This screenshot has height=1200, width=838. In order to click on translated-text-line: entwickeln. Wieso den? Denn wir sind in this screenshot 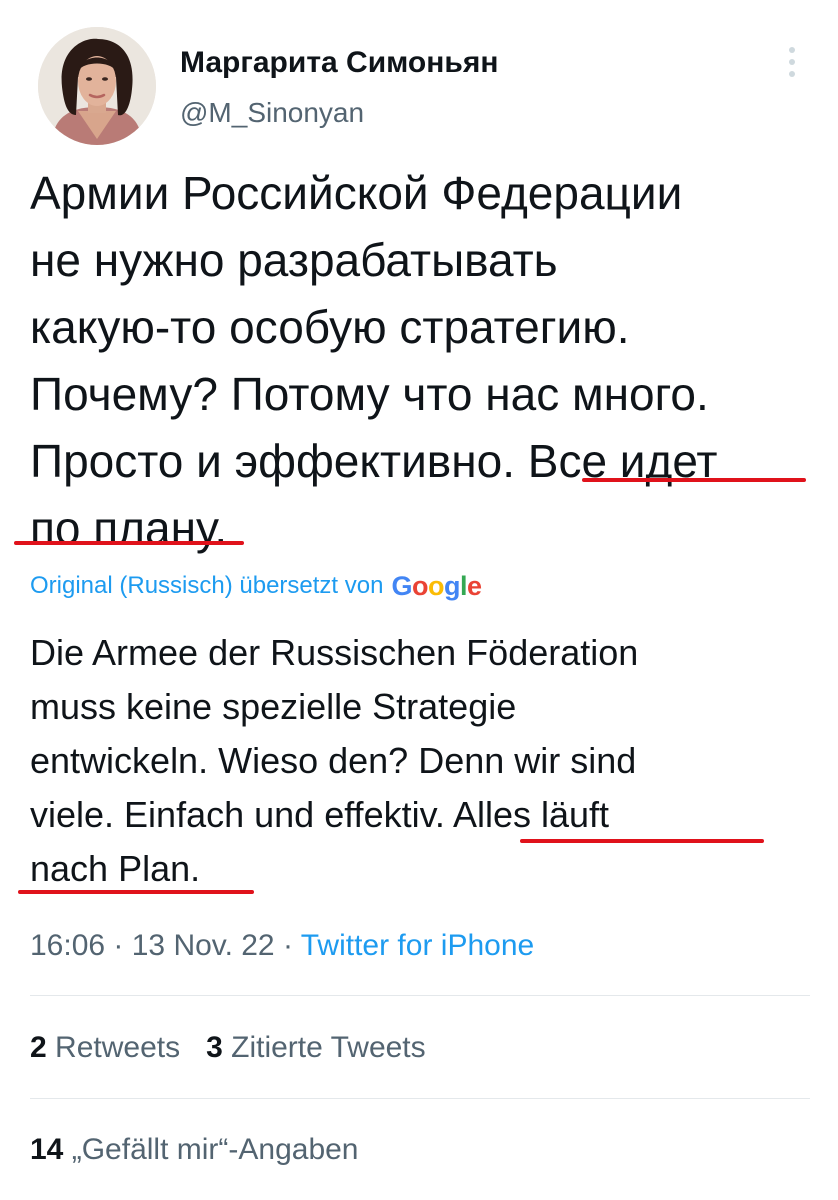, I will do `click(333, 760)`.